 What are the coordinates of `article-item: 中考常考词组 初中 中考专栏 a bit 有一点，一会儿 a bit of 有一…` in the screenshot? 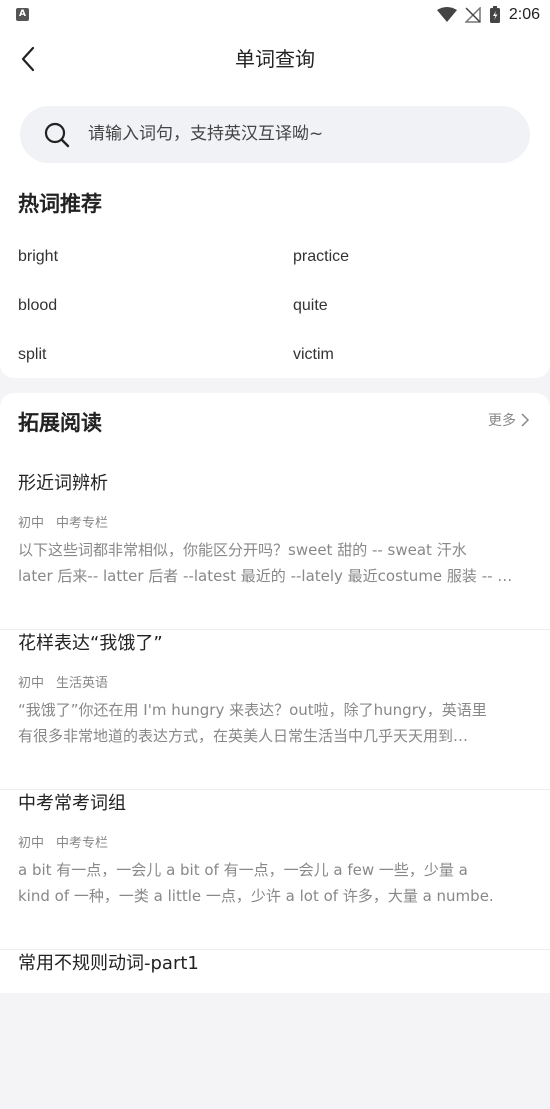 It's located at (275, 869).